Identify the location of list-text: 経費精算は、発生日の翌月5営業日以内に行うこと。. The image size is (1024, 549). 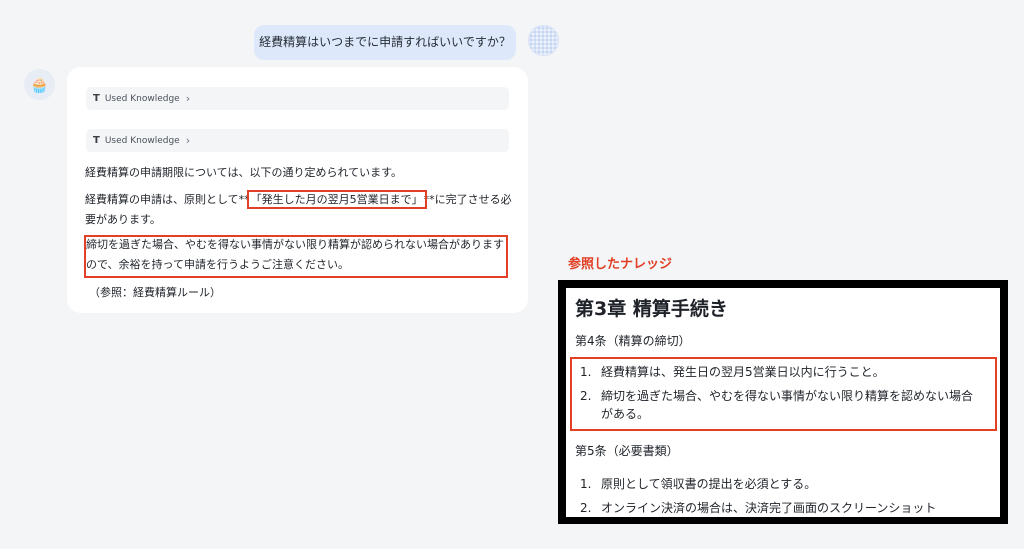
(743, 372).